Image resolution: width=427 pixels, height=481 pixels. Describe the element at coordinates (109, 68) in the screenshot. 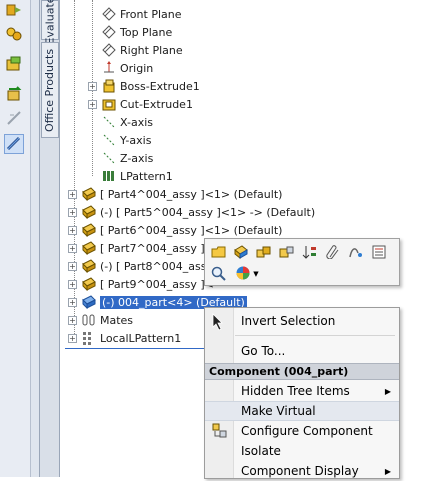

I see `origin-icon` at that location.